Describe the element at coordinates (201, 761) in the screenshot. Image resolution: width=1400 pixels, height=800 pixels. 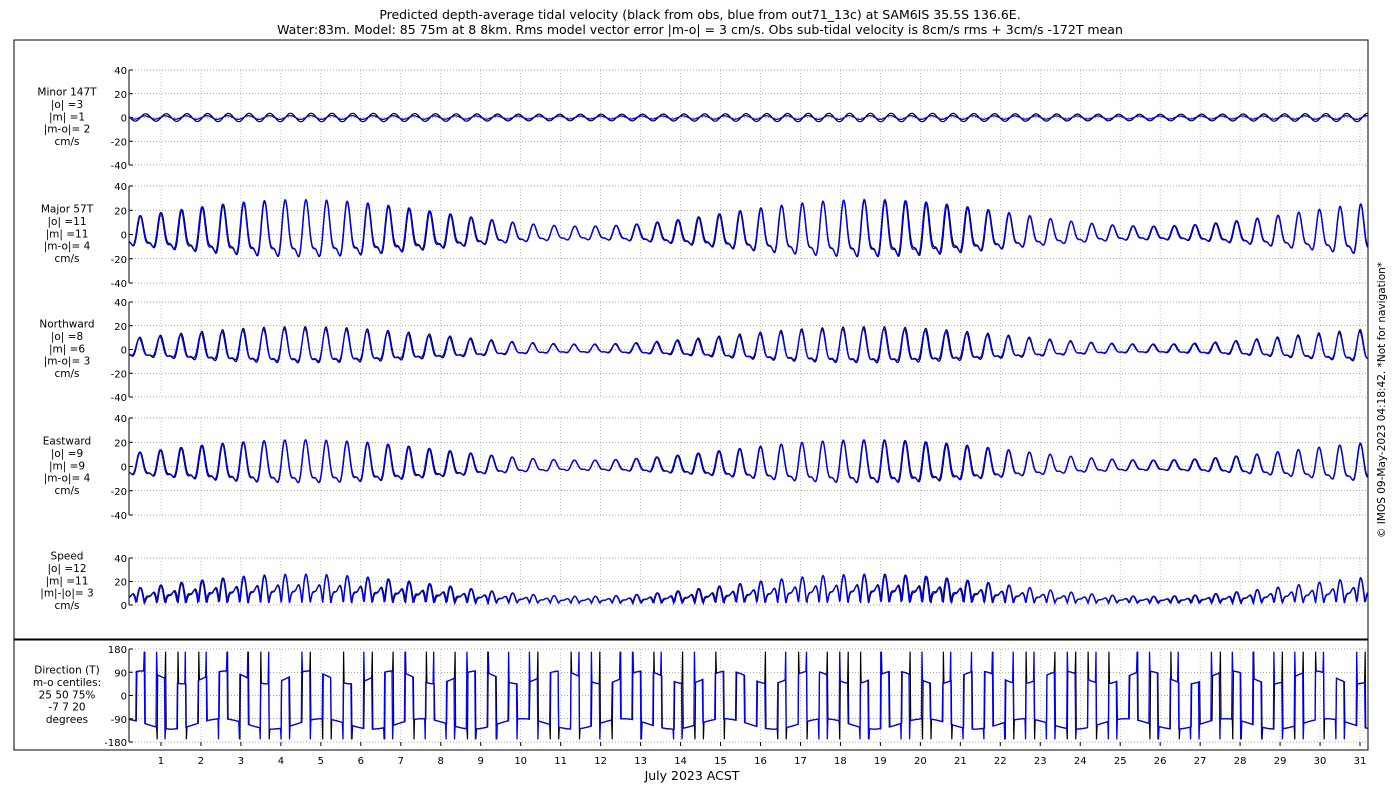
I see `x-tick-label: 2` at that location.